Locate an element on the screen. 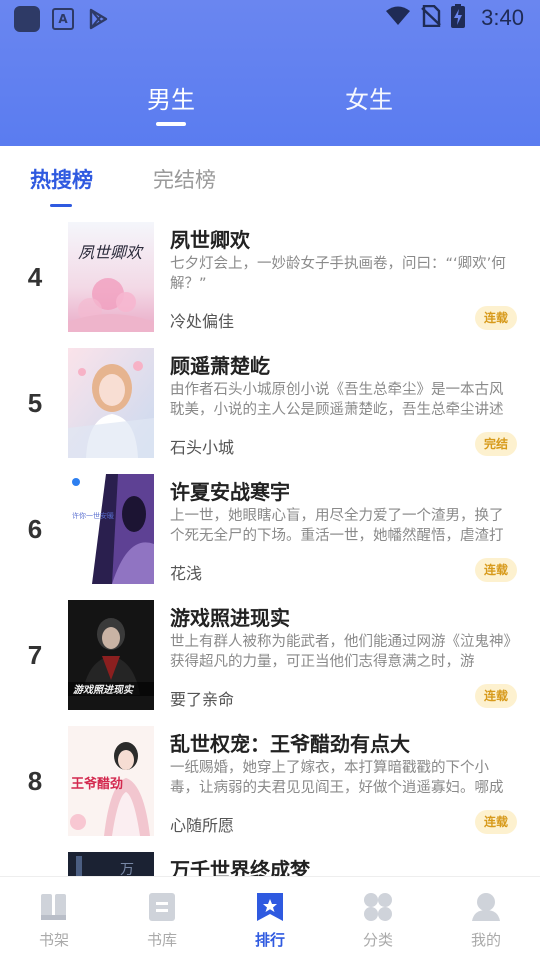  status-time: 3:40 is located at coordinates (502, 17).